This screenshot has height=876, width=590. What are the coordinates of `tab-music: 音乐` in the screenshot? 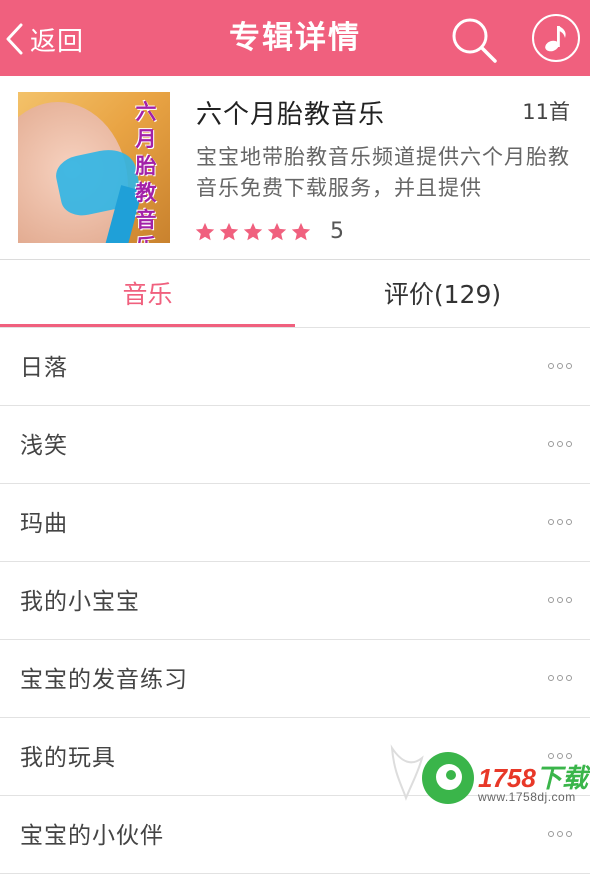 It's located at (147, 293).